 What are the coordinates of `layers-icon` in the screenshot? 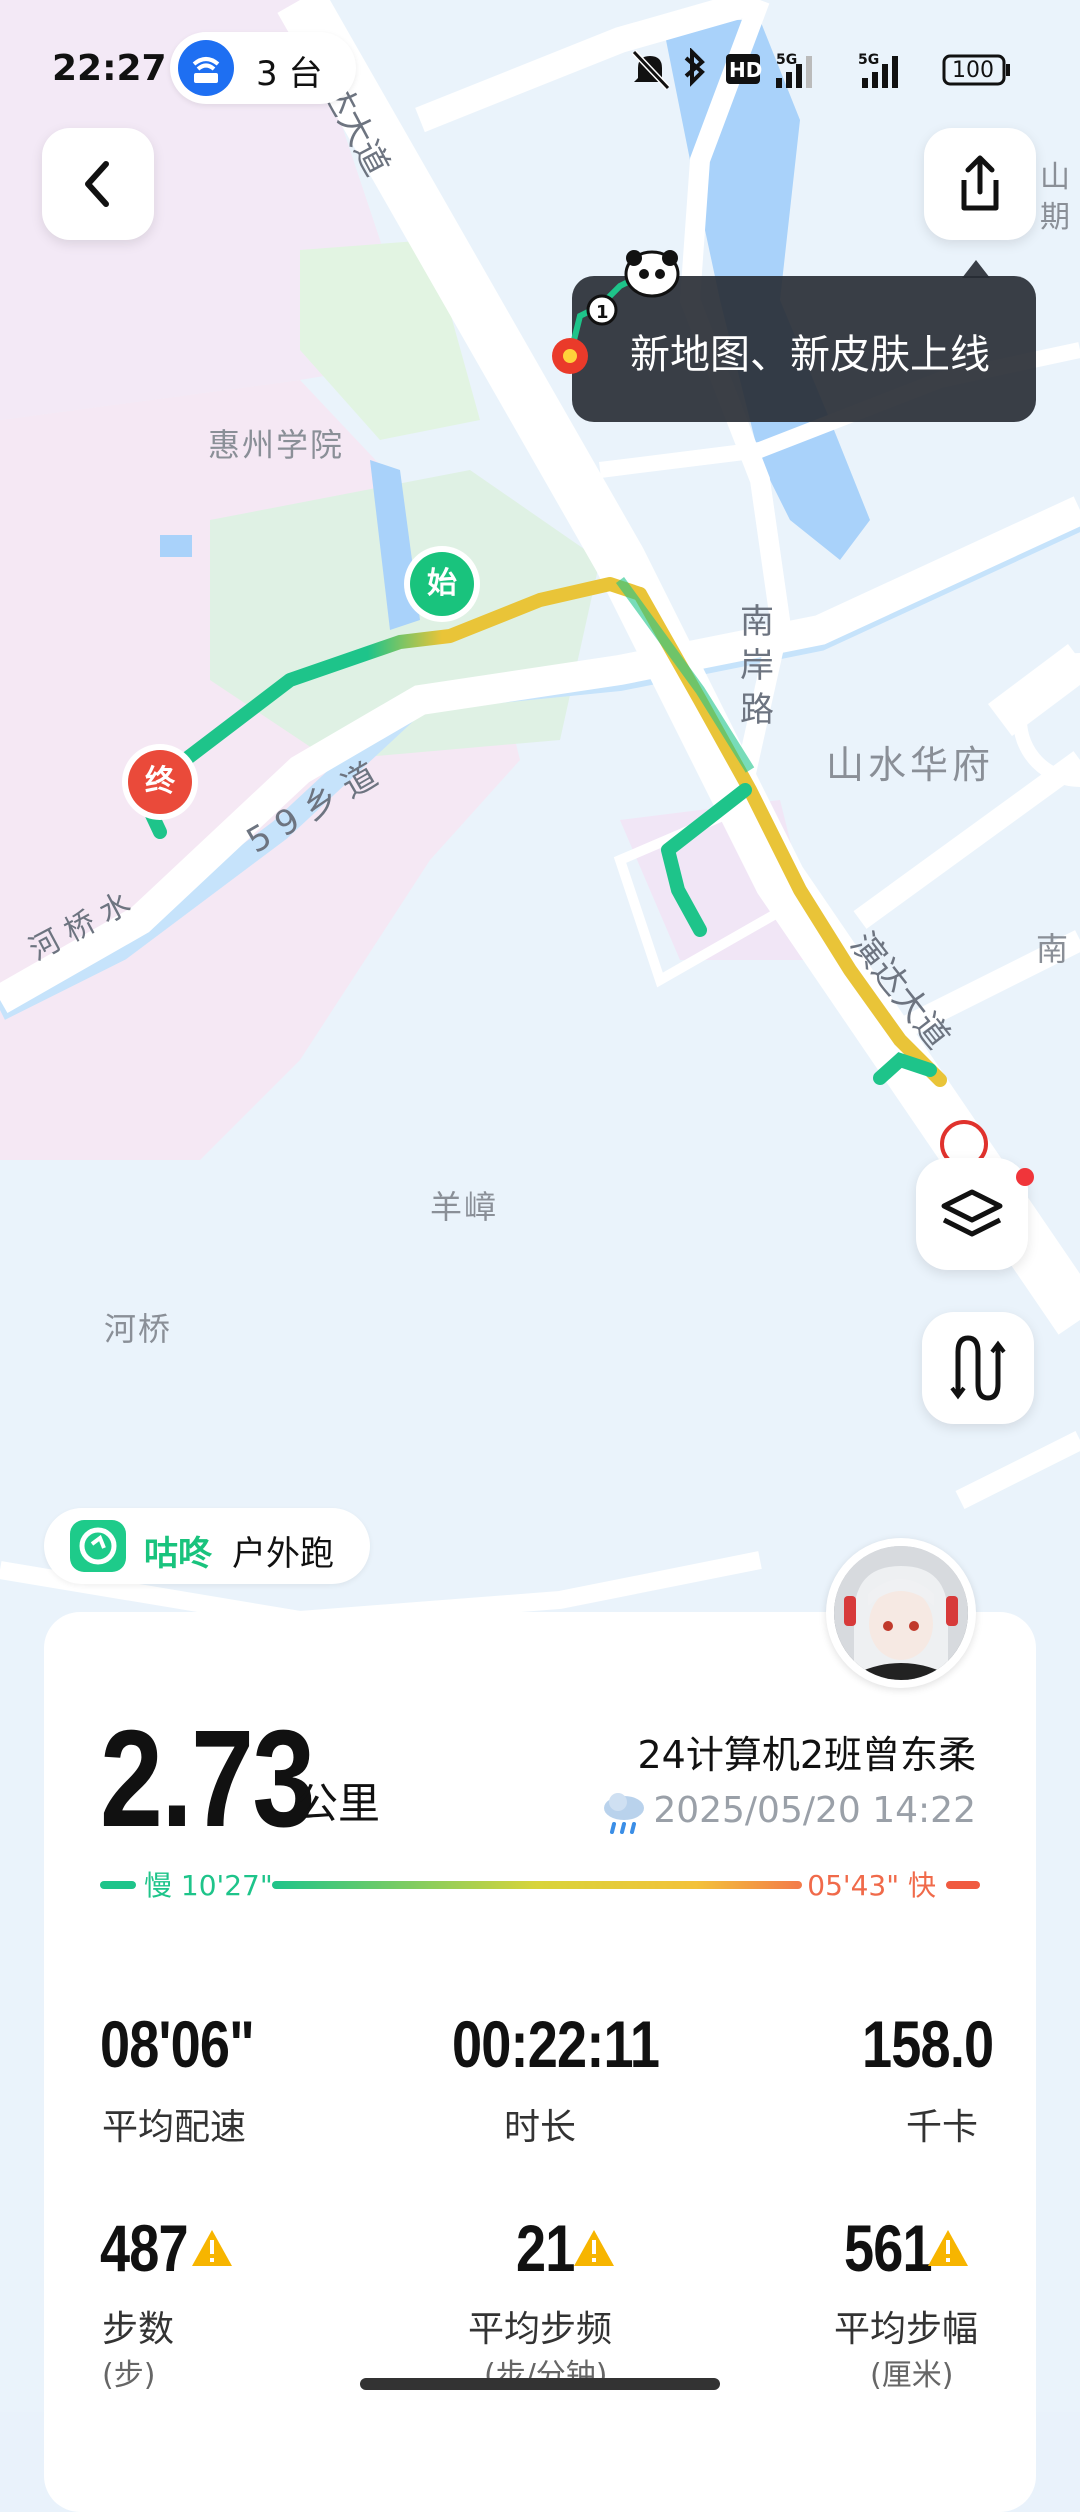 It's located at (972, 1213).